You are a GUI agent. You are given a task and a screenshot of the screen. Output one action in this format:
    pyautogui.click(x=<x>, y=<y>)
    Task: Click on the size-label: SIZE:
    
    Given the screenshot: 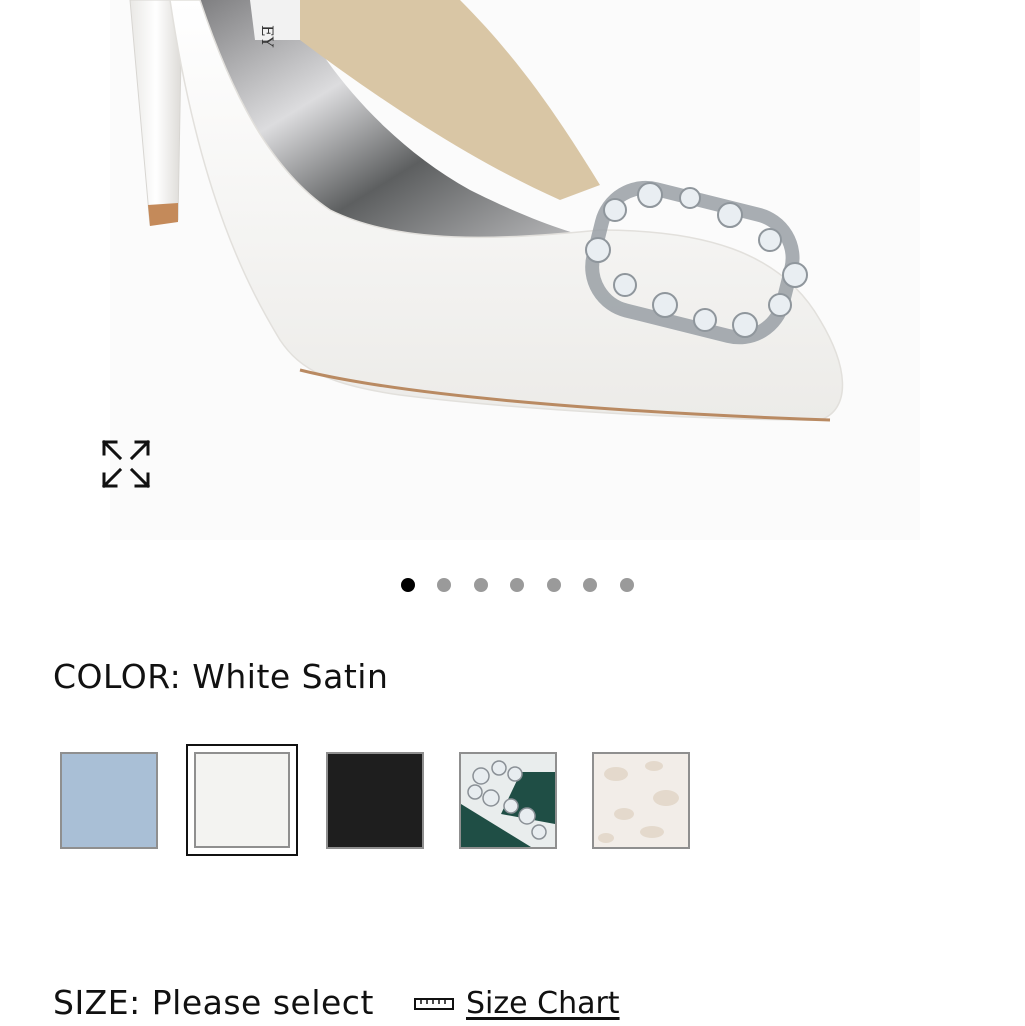 What is the action you would take?
    pyautogui.click(x=97, y=1002)
    